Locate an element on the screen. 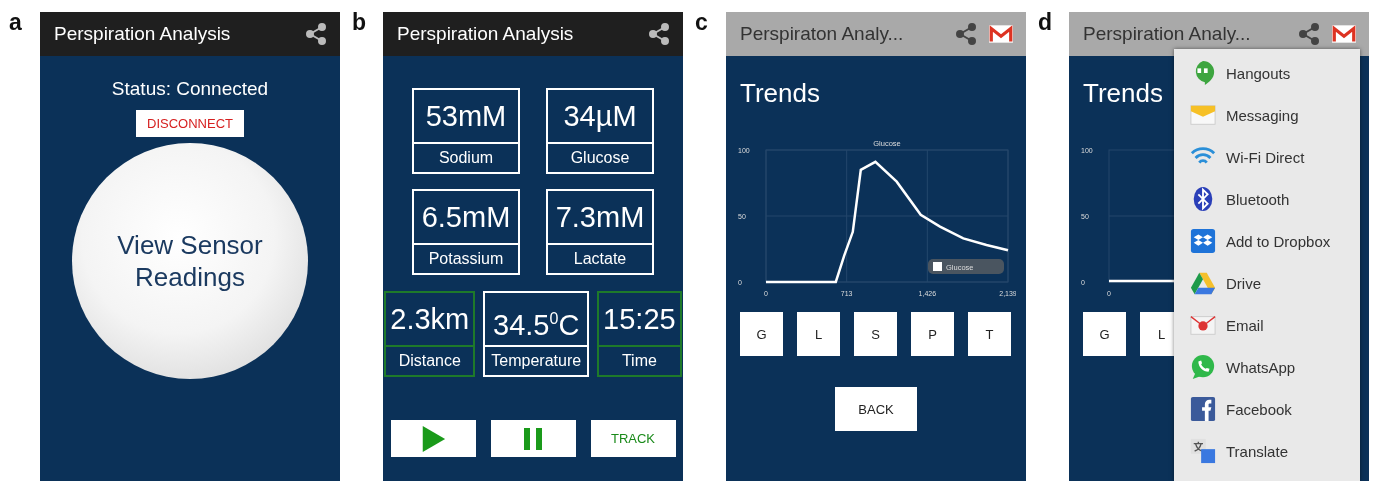  disconnect-button: DISCONNECT is located at coordinates (190, 123).